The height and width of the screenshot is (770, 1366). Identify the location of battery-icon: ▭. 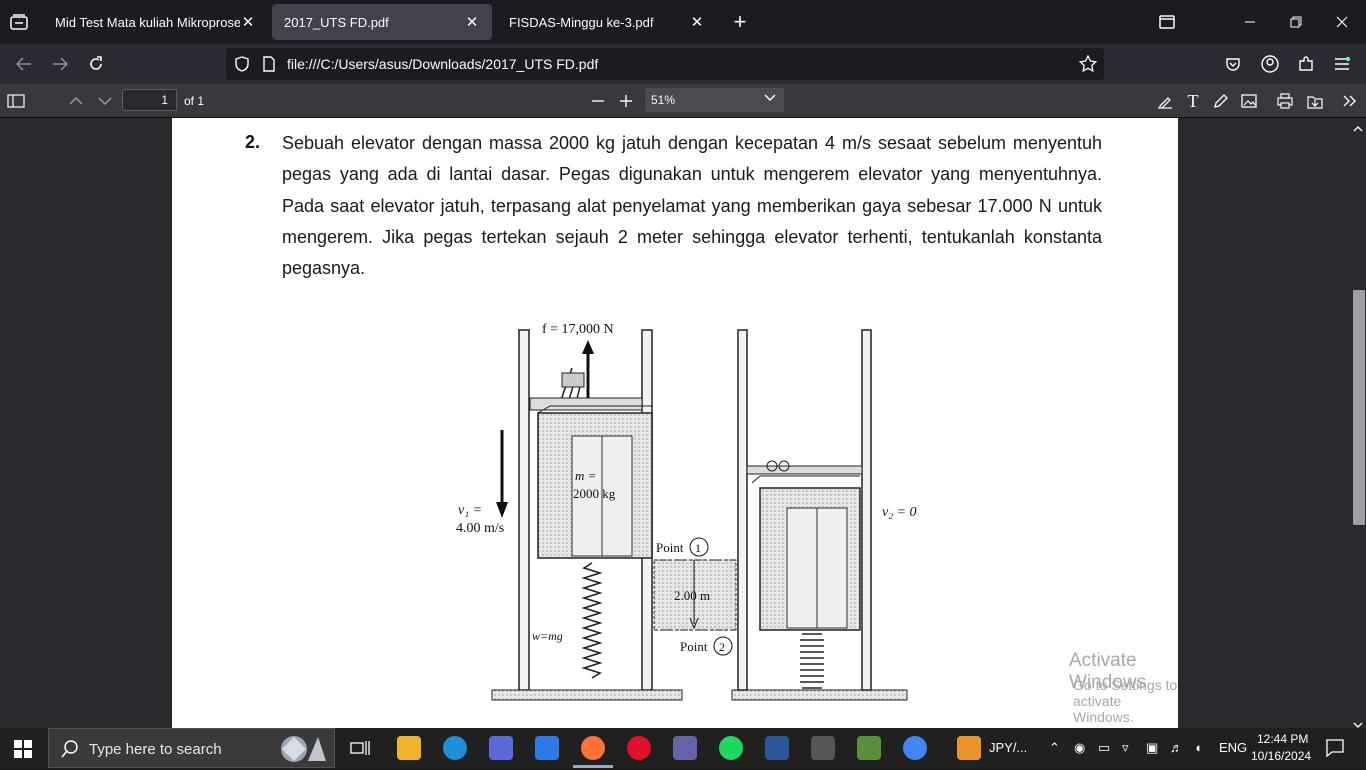
(1104, 748).